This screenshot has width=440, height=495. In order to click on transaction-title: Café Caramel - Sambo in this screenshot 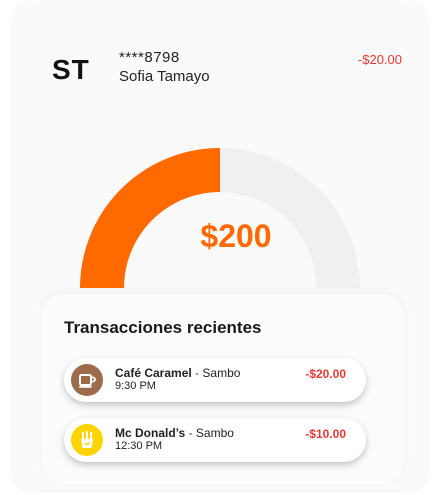, I will do `click(177, 373)`.